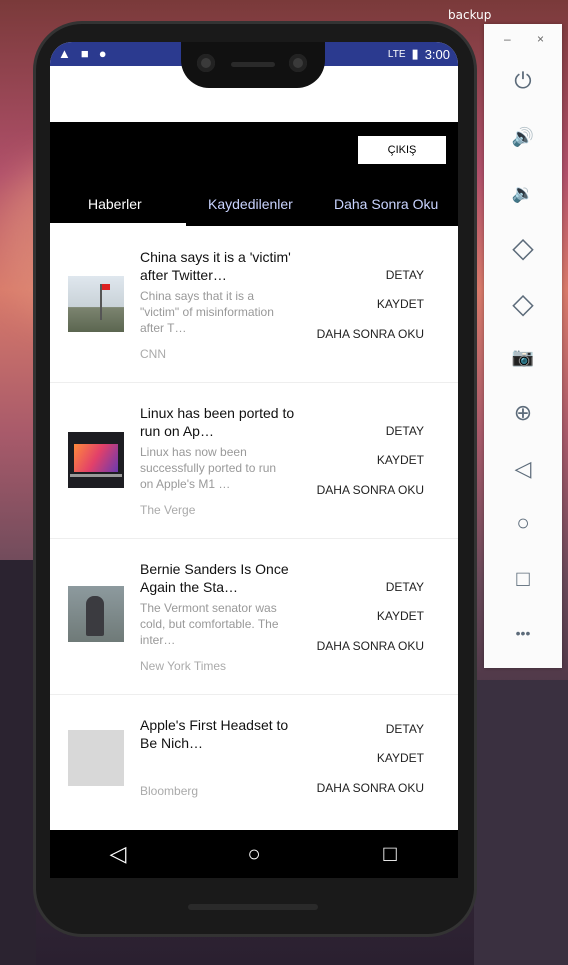 This screenshot has width=568, height=965. I want to click on tab-bar: Haberler Kaydedilenler Daha Sonra Oku, so click(254, 204).